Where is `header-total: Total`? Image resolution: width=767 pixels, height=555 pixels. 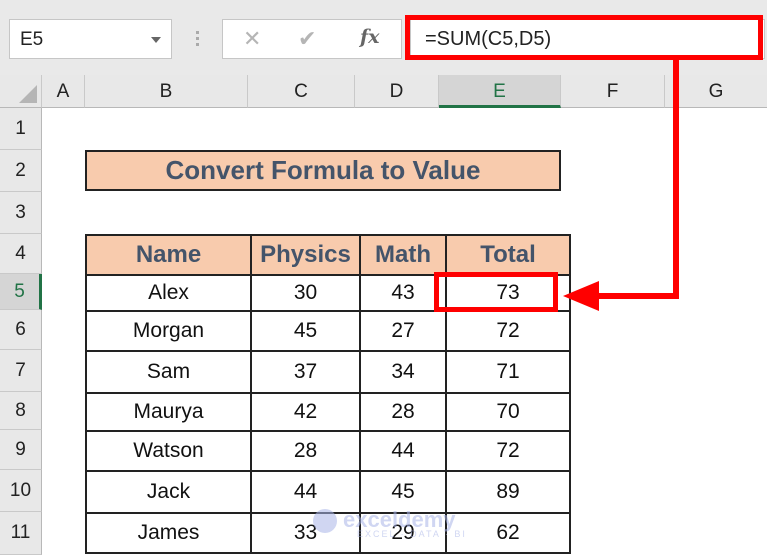 header-total: Total is located at coordinates (508, 255).